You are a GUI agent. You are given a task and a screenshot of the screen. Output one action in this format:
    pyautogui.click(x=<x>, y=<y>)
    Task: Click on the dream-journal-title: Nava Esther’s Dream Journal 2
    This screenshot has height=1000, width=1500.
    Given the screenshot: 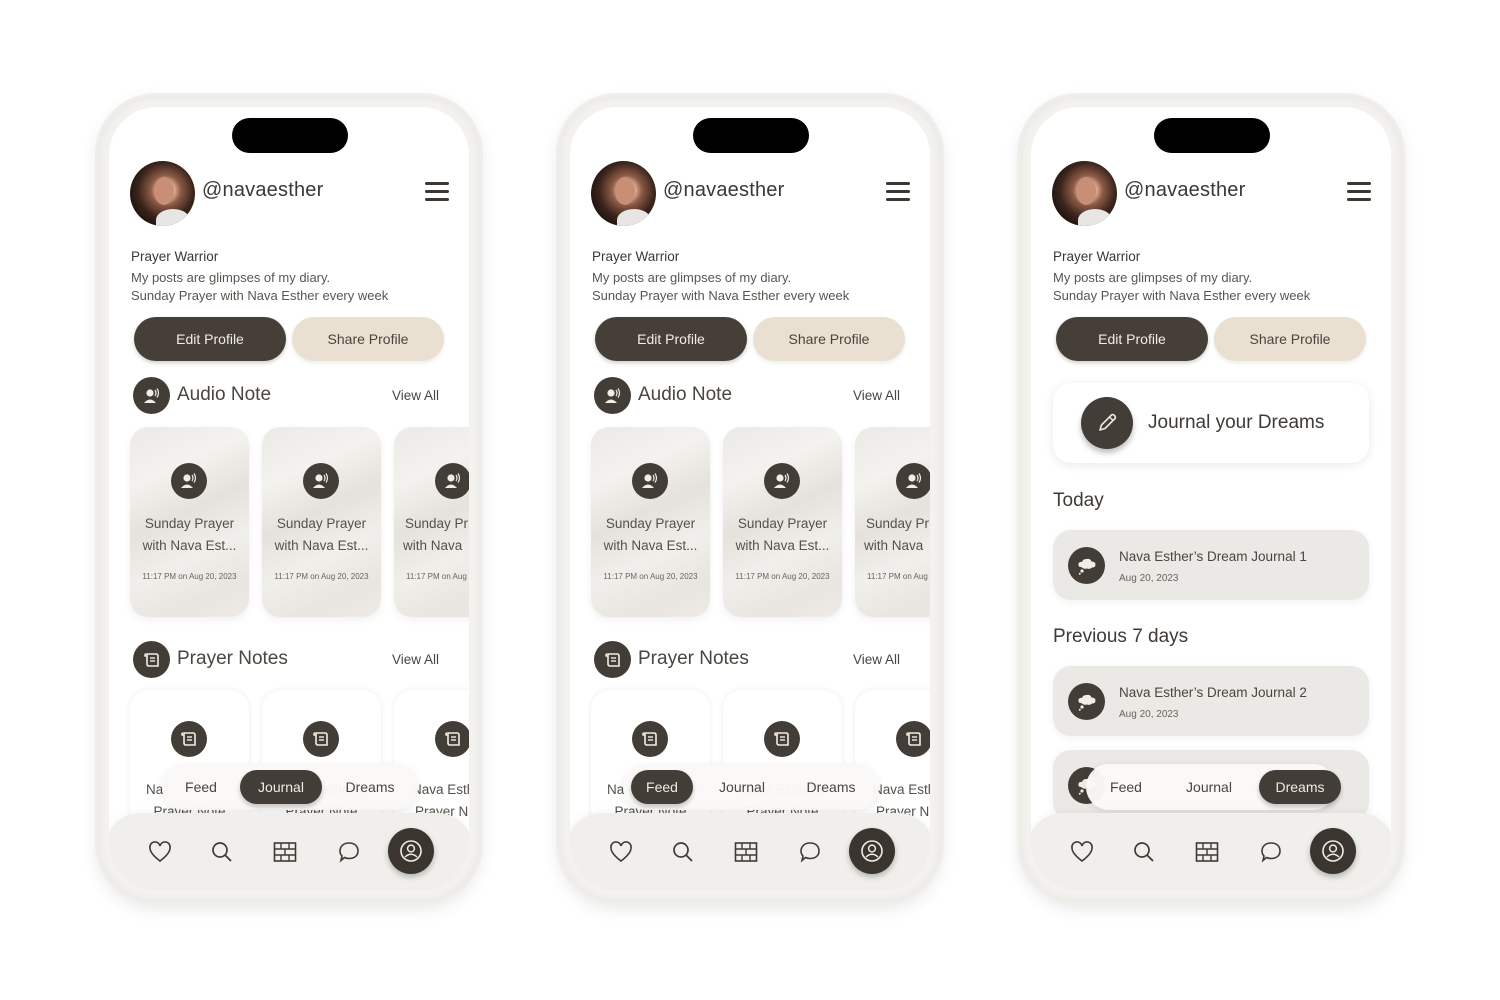 What is the action you would take?
    pyautogui.click(x=1213, y=692)
    